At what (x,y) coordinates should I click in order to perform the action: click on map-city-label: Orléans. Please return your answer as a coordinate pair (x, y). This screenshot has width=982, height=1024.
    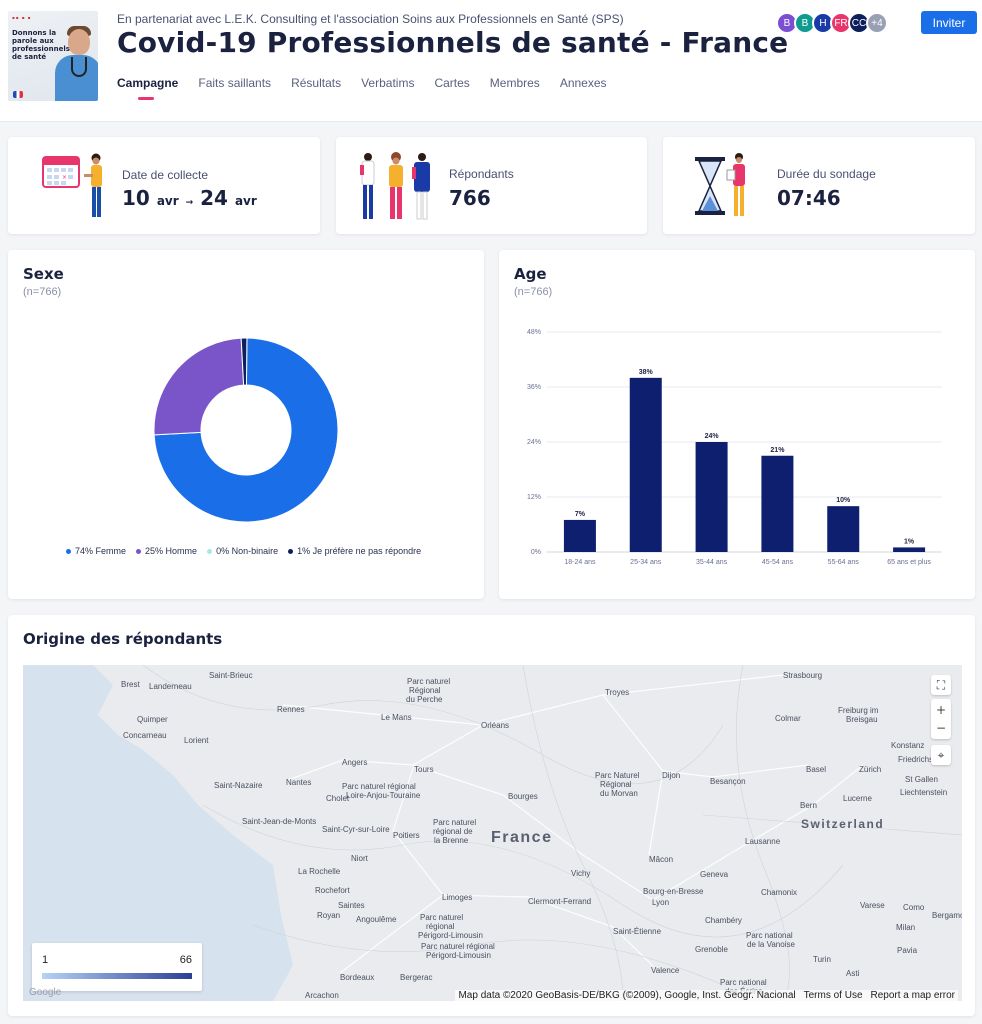
    Looking at the image, I should click on (495, 725).